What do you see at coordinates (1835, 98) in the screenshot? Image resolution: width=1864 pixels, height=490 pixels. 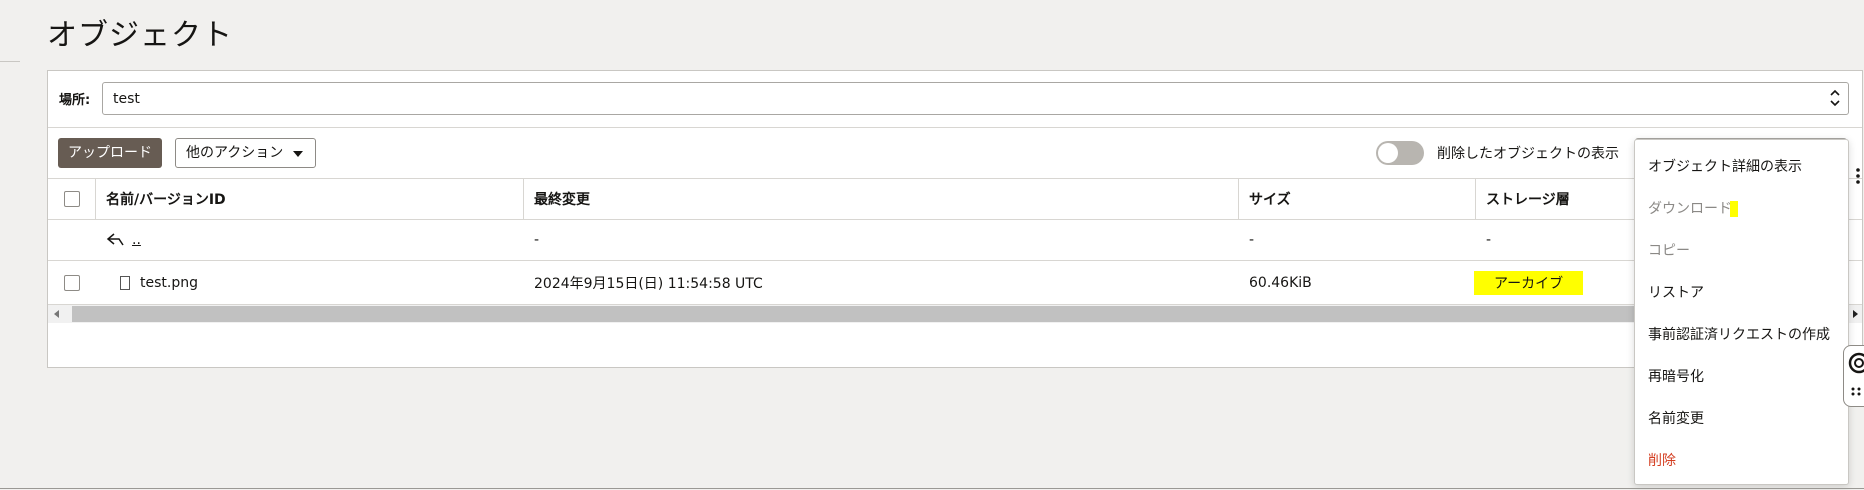 I see `chevron-up-down-icon` at bounding box center [1835, 98].